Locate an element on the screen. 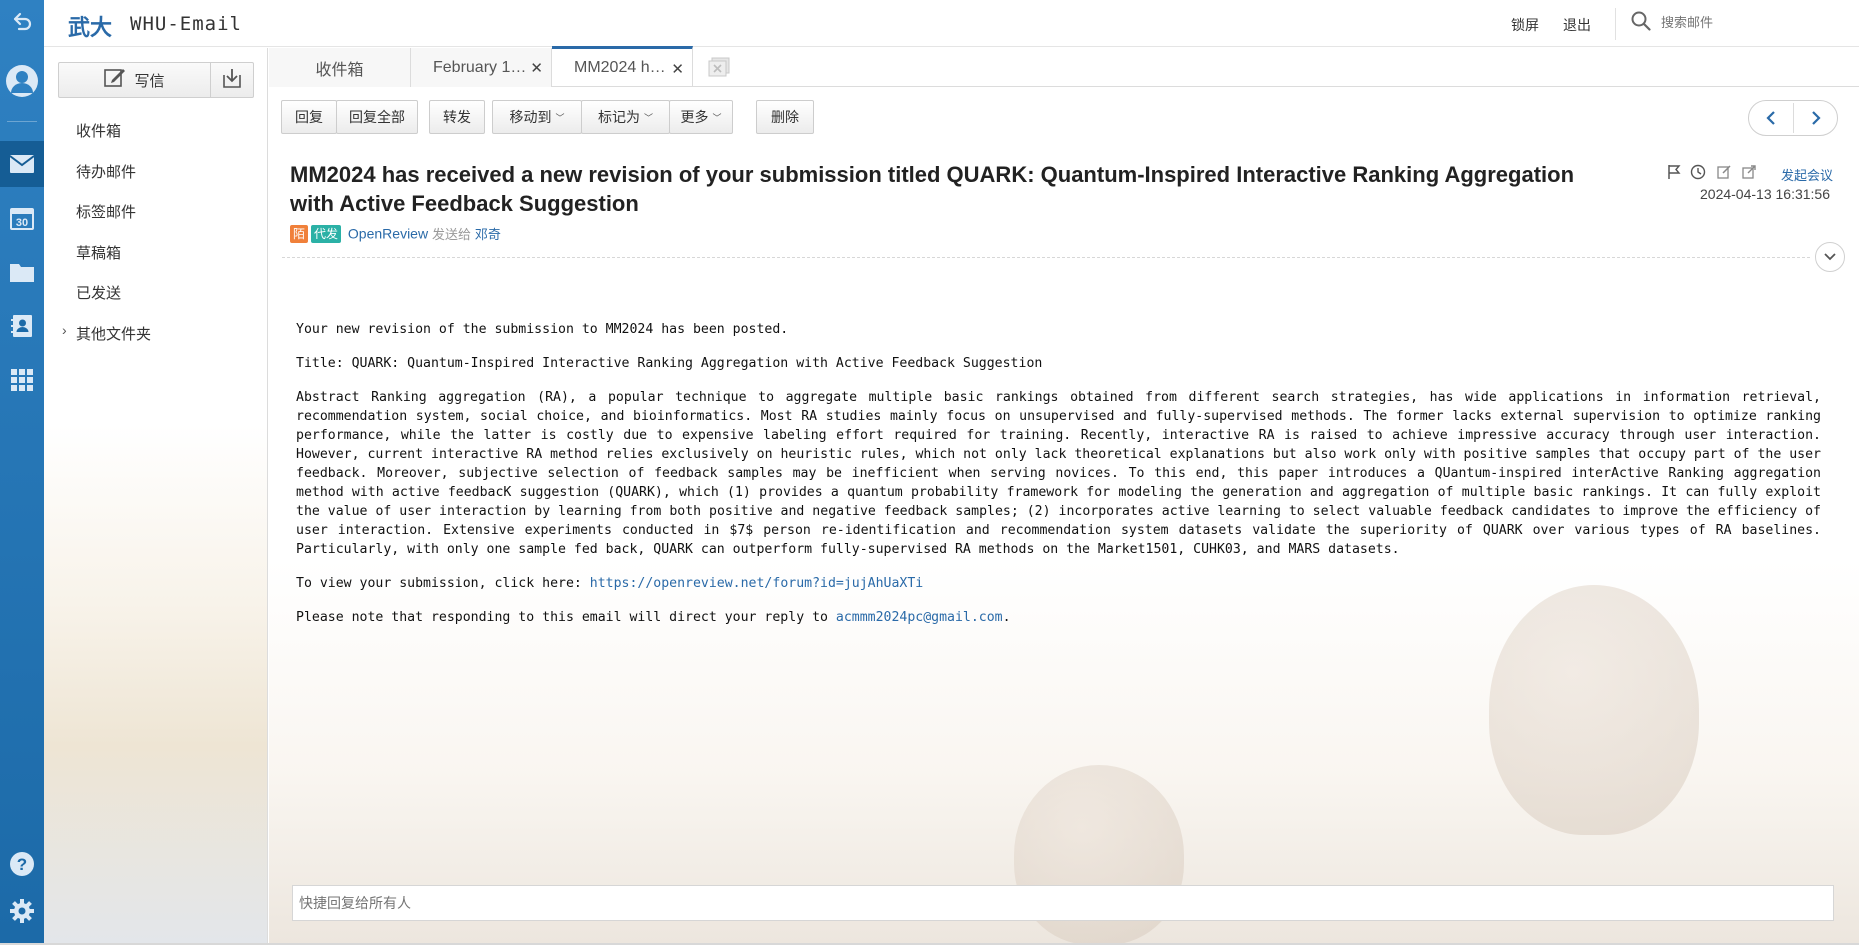 The width and height of the screenshot is (1859, 945). clock-icon is located at coordinates (1698, 174).